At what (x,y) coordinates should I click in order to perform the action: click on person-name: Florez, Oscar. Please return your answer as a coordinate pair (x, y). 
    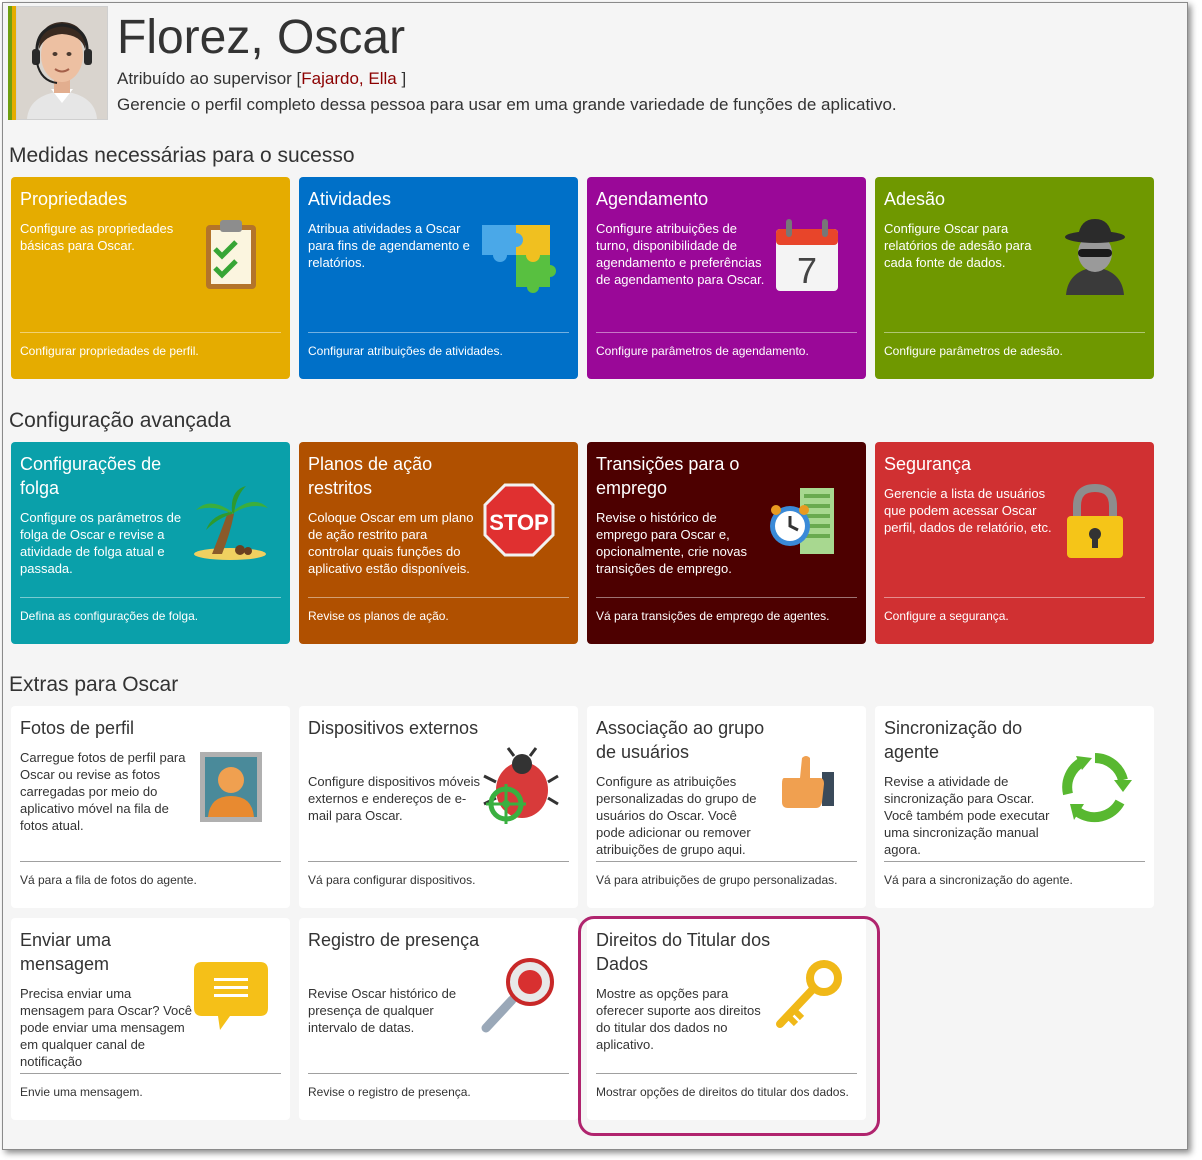
    Looking at the image, I should click on (261, 37).